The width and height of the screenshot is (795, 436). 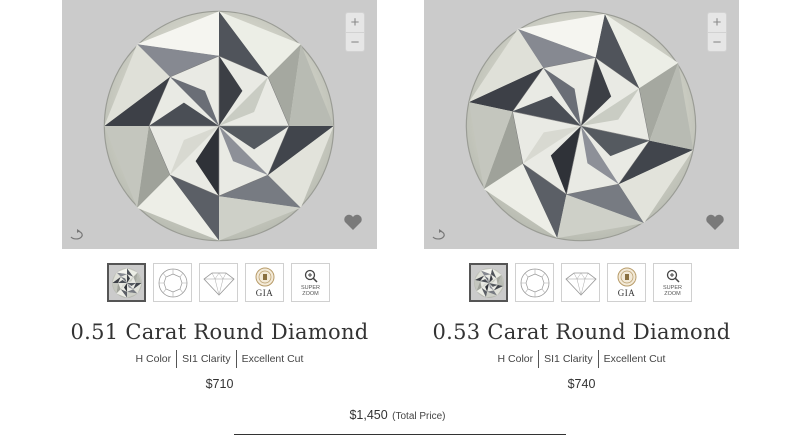 What do you see at coordinates (581, 384) in the screenshot?
I see `product-price: $740` at bounding box center [581, 384].